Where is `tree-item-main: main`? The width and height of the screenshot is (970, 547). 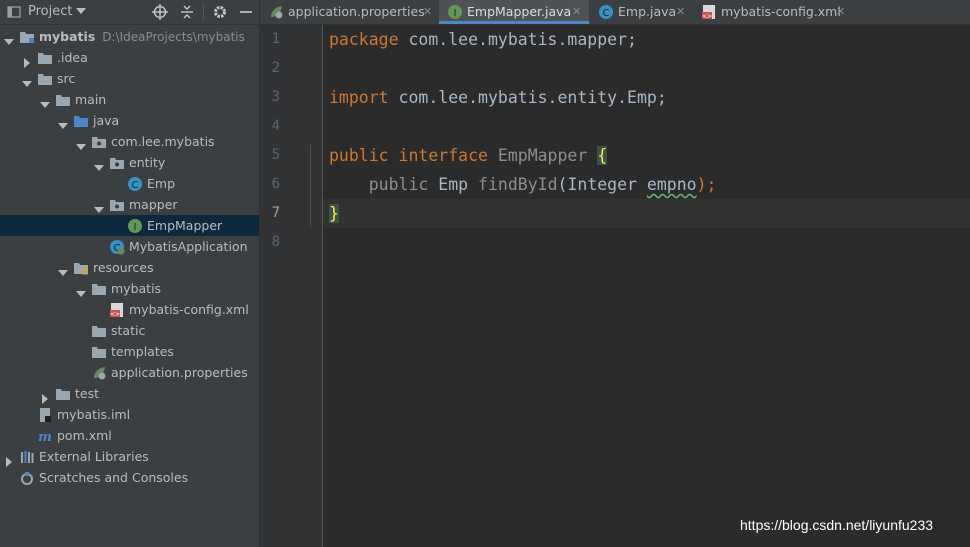 tree-item-main: main is located at coordinates (129, 99).